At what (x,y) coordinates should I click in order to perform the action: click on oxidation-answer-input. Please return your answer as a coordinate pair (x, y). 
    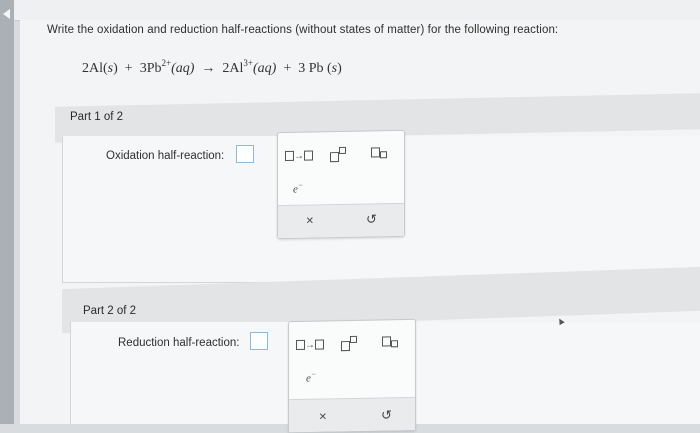
    Looking at the image, I should click on (245, 154).